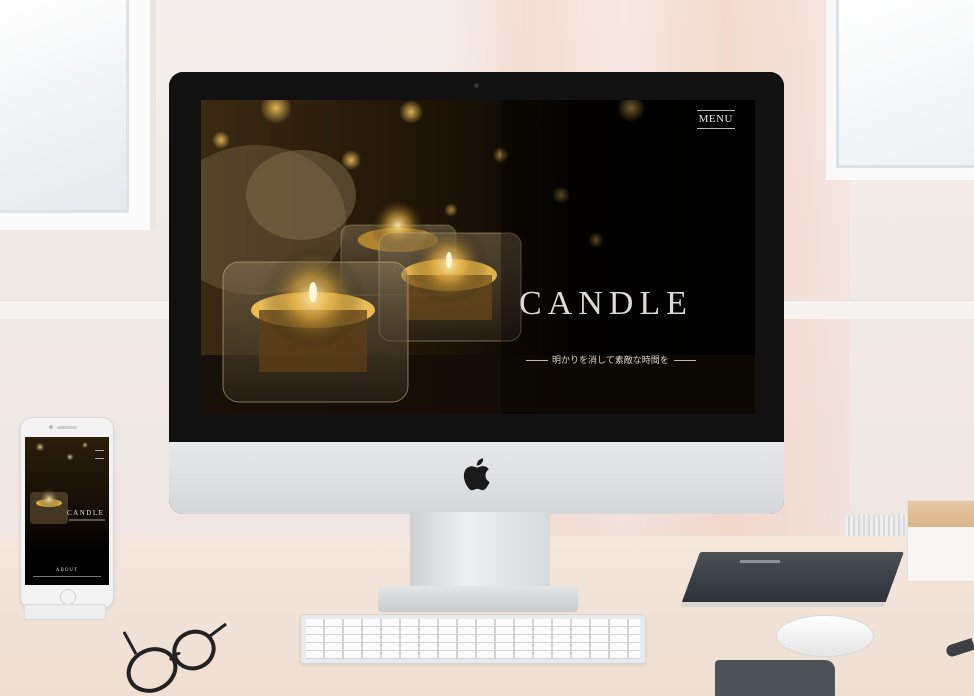 The height and width of the screenshot is (696, 974). Describe the element at coordinates (792, 579) in the screenshot. I see `notebook` at that location.